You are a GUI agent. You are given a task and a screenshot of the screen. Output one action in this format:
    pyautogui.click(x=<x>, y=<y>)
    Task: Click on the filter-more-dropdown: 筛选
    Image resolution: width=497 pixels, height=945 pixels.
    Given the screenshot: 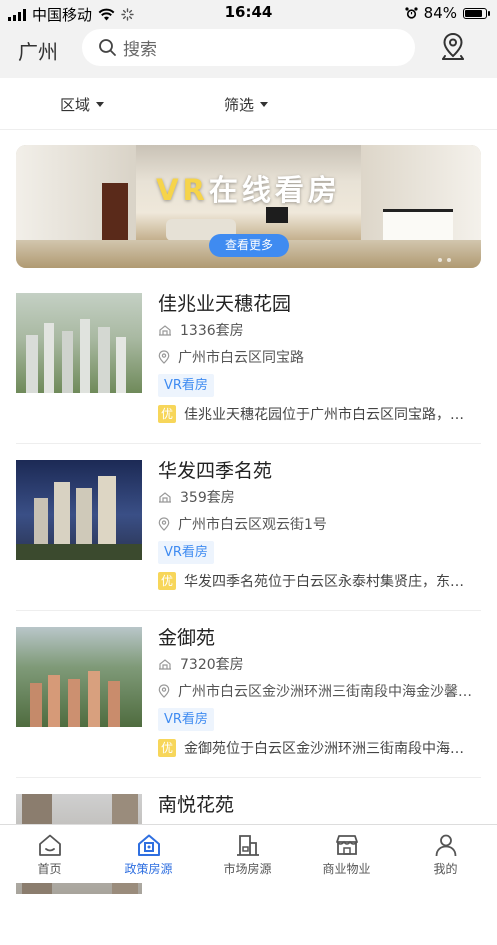 What is the action you would take?
    pyautogui.click(x=246, y=104)
    